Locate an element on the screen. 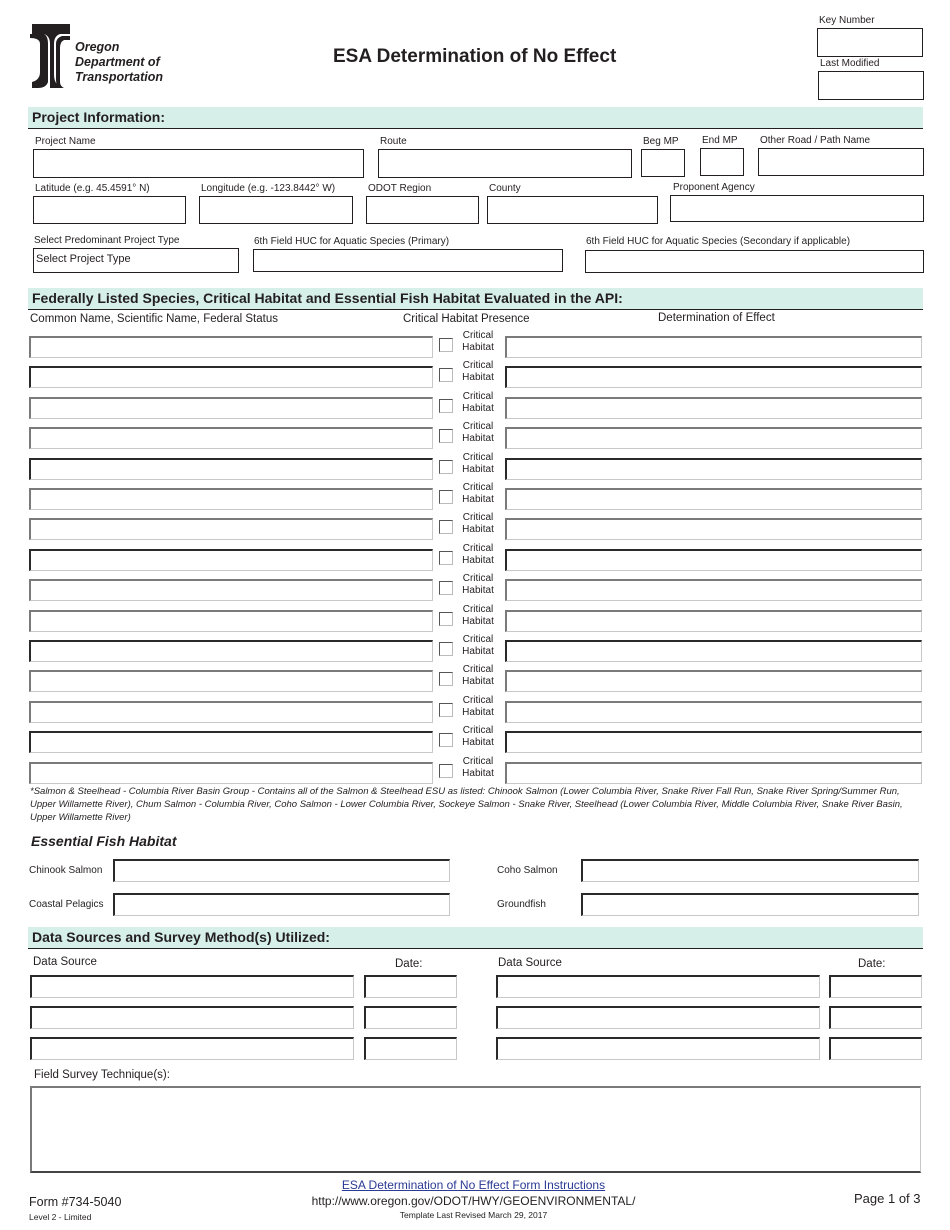 The height and width of the screenshot is (1230, 950). column-header-determination: Determination of Effect is located at coordinates (716, 318).